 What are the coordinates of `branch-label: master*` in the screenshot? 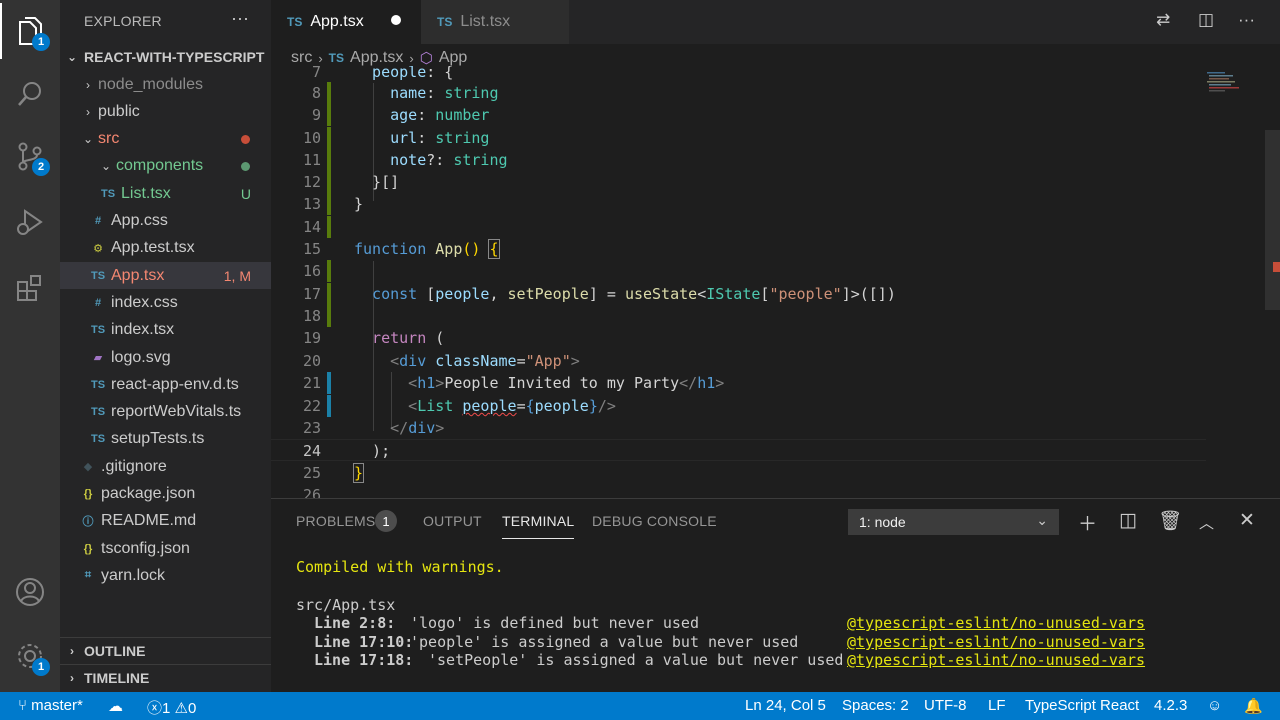 It's located at (57, 705).